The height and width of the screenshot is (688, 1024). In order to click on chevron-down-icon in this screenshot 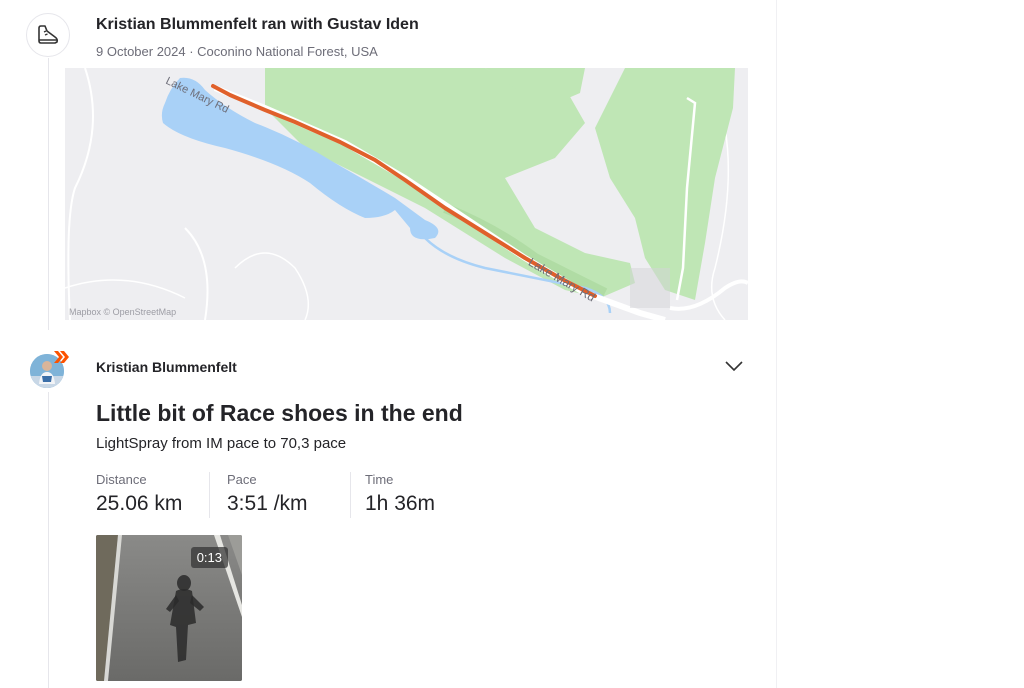, I will do `click(734, 366)`.